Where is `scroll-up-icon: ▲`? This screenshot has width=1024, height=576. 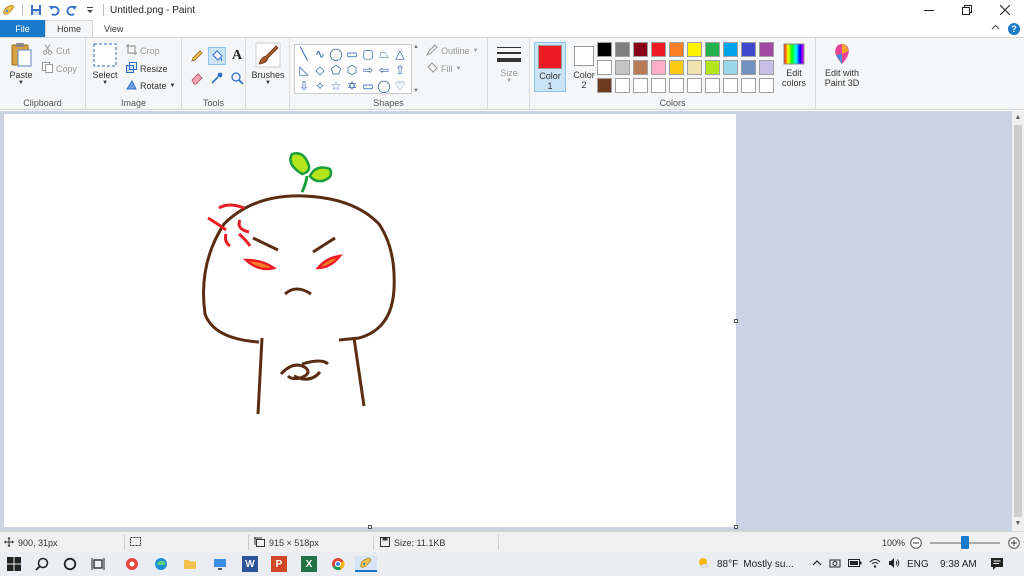 scroll-up-icon: ▲ is located at coordinates (1018, 117).